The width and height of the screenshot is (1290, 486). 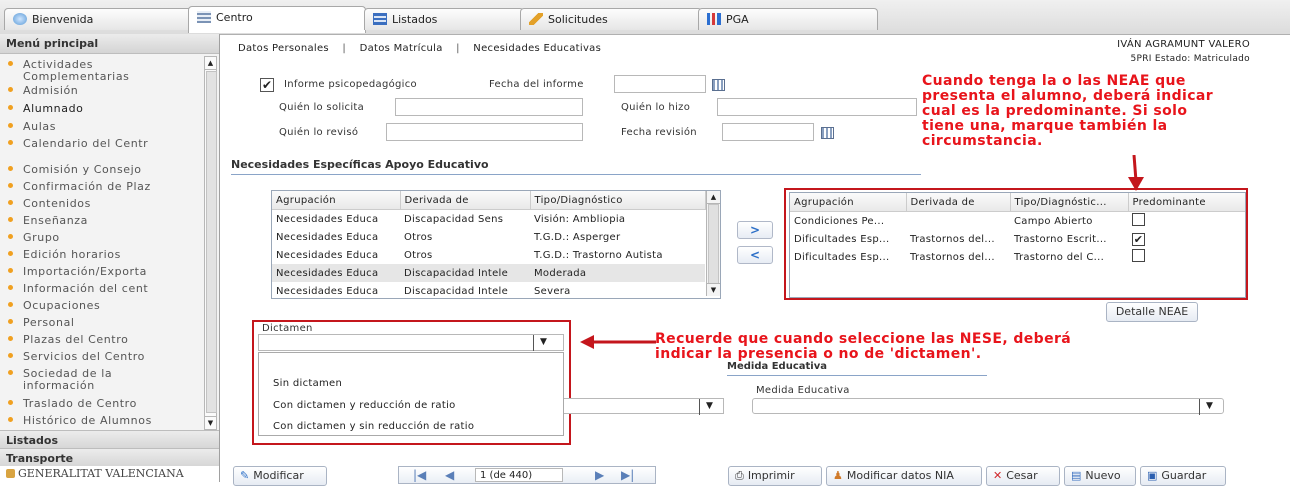 What do you see at coordinates (48, 220) in the screenshot?
I see `sidebar-item-ensenanza: Enseñanza` at bounding box center [48, 220].